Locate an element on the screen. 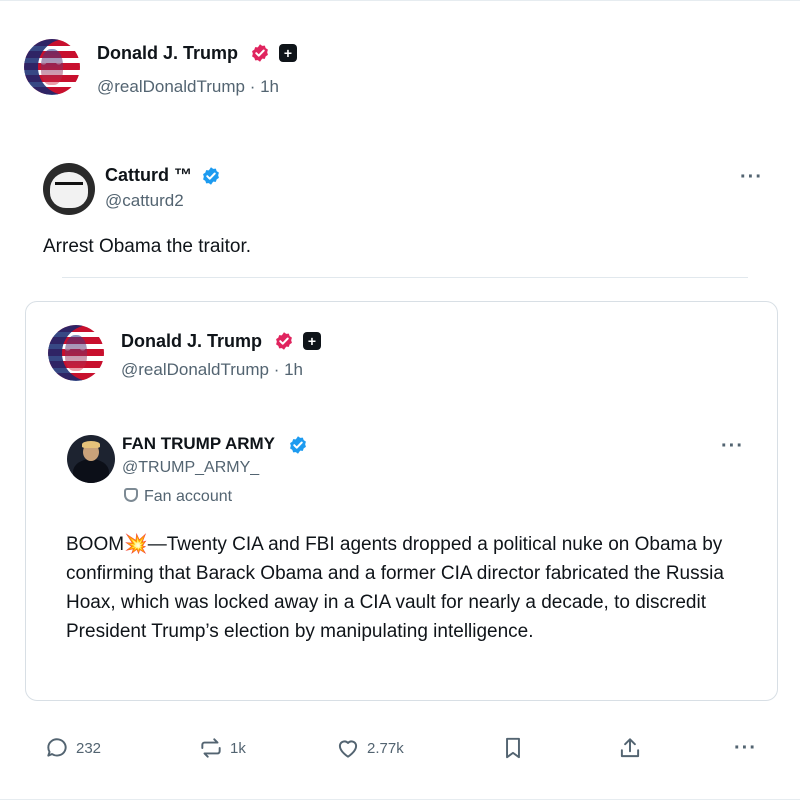 The height and width of the screenshot is (800, 800). bookmark-button is located at coordinates (513, 748).